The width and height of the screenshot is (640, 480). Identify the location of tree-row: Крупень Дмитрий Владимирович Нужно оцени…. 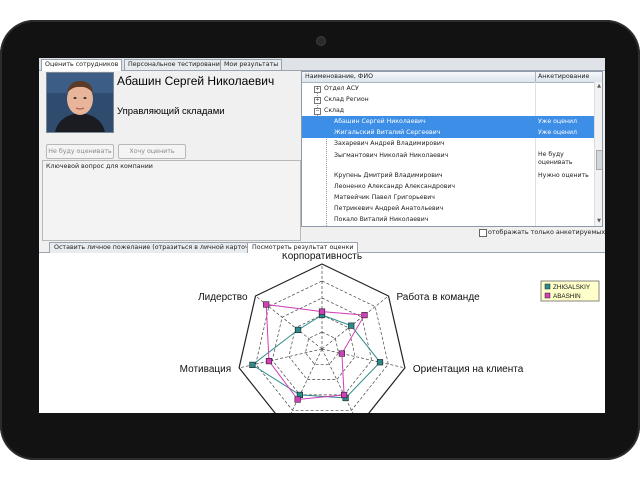
(448, 175).